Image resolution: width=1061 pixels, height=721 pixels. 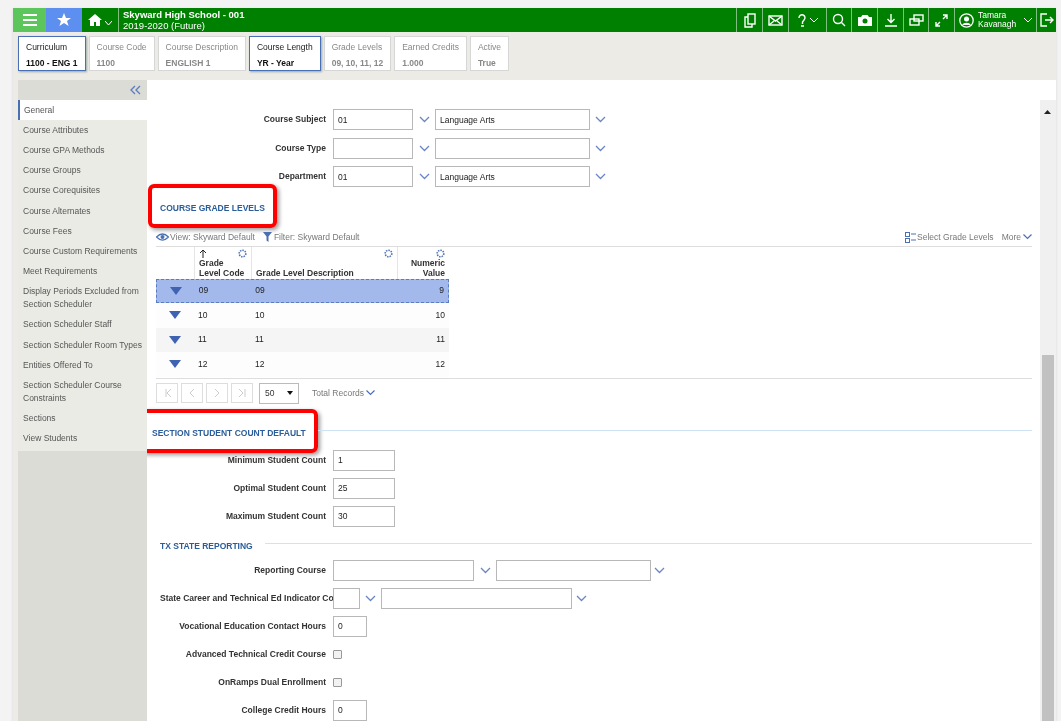 I want to click on summary-card: Course Code 1100, so click(x=121, y=53).